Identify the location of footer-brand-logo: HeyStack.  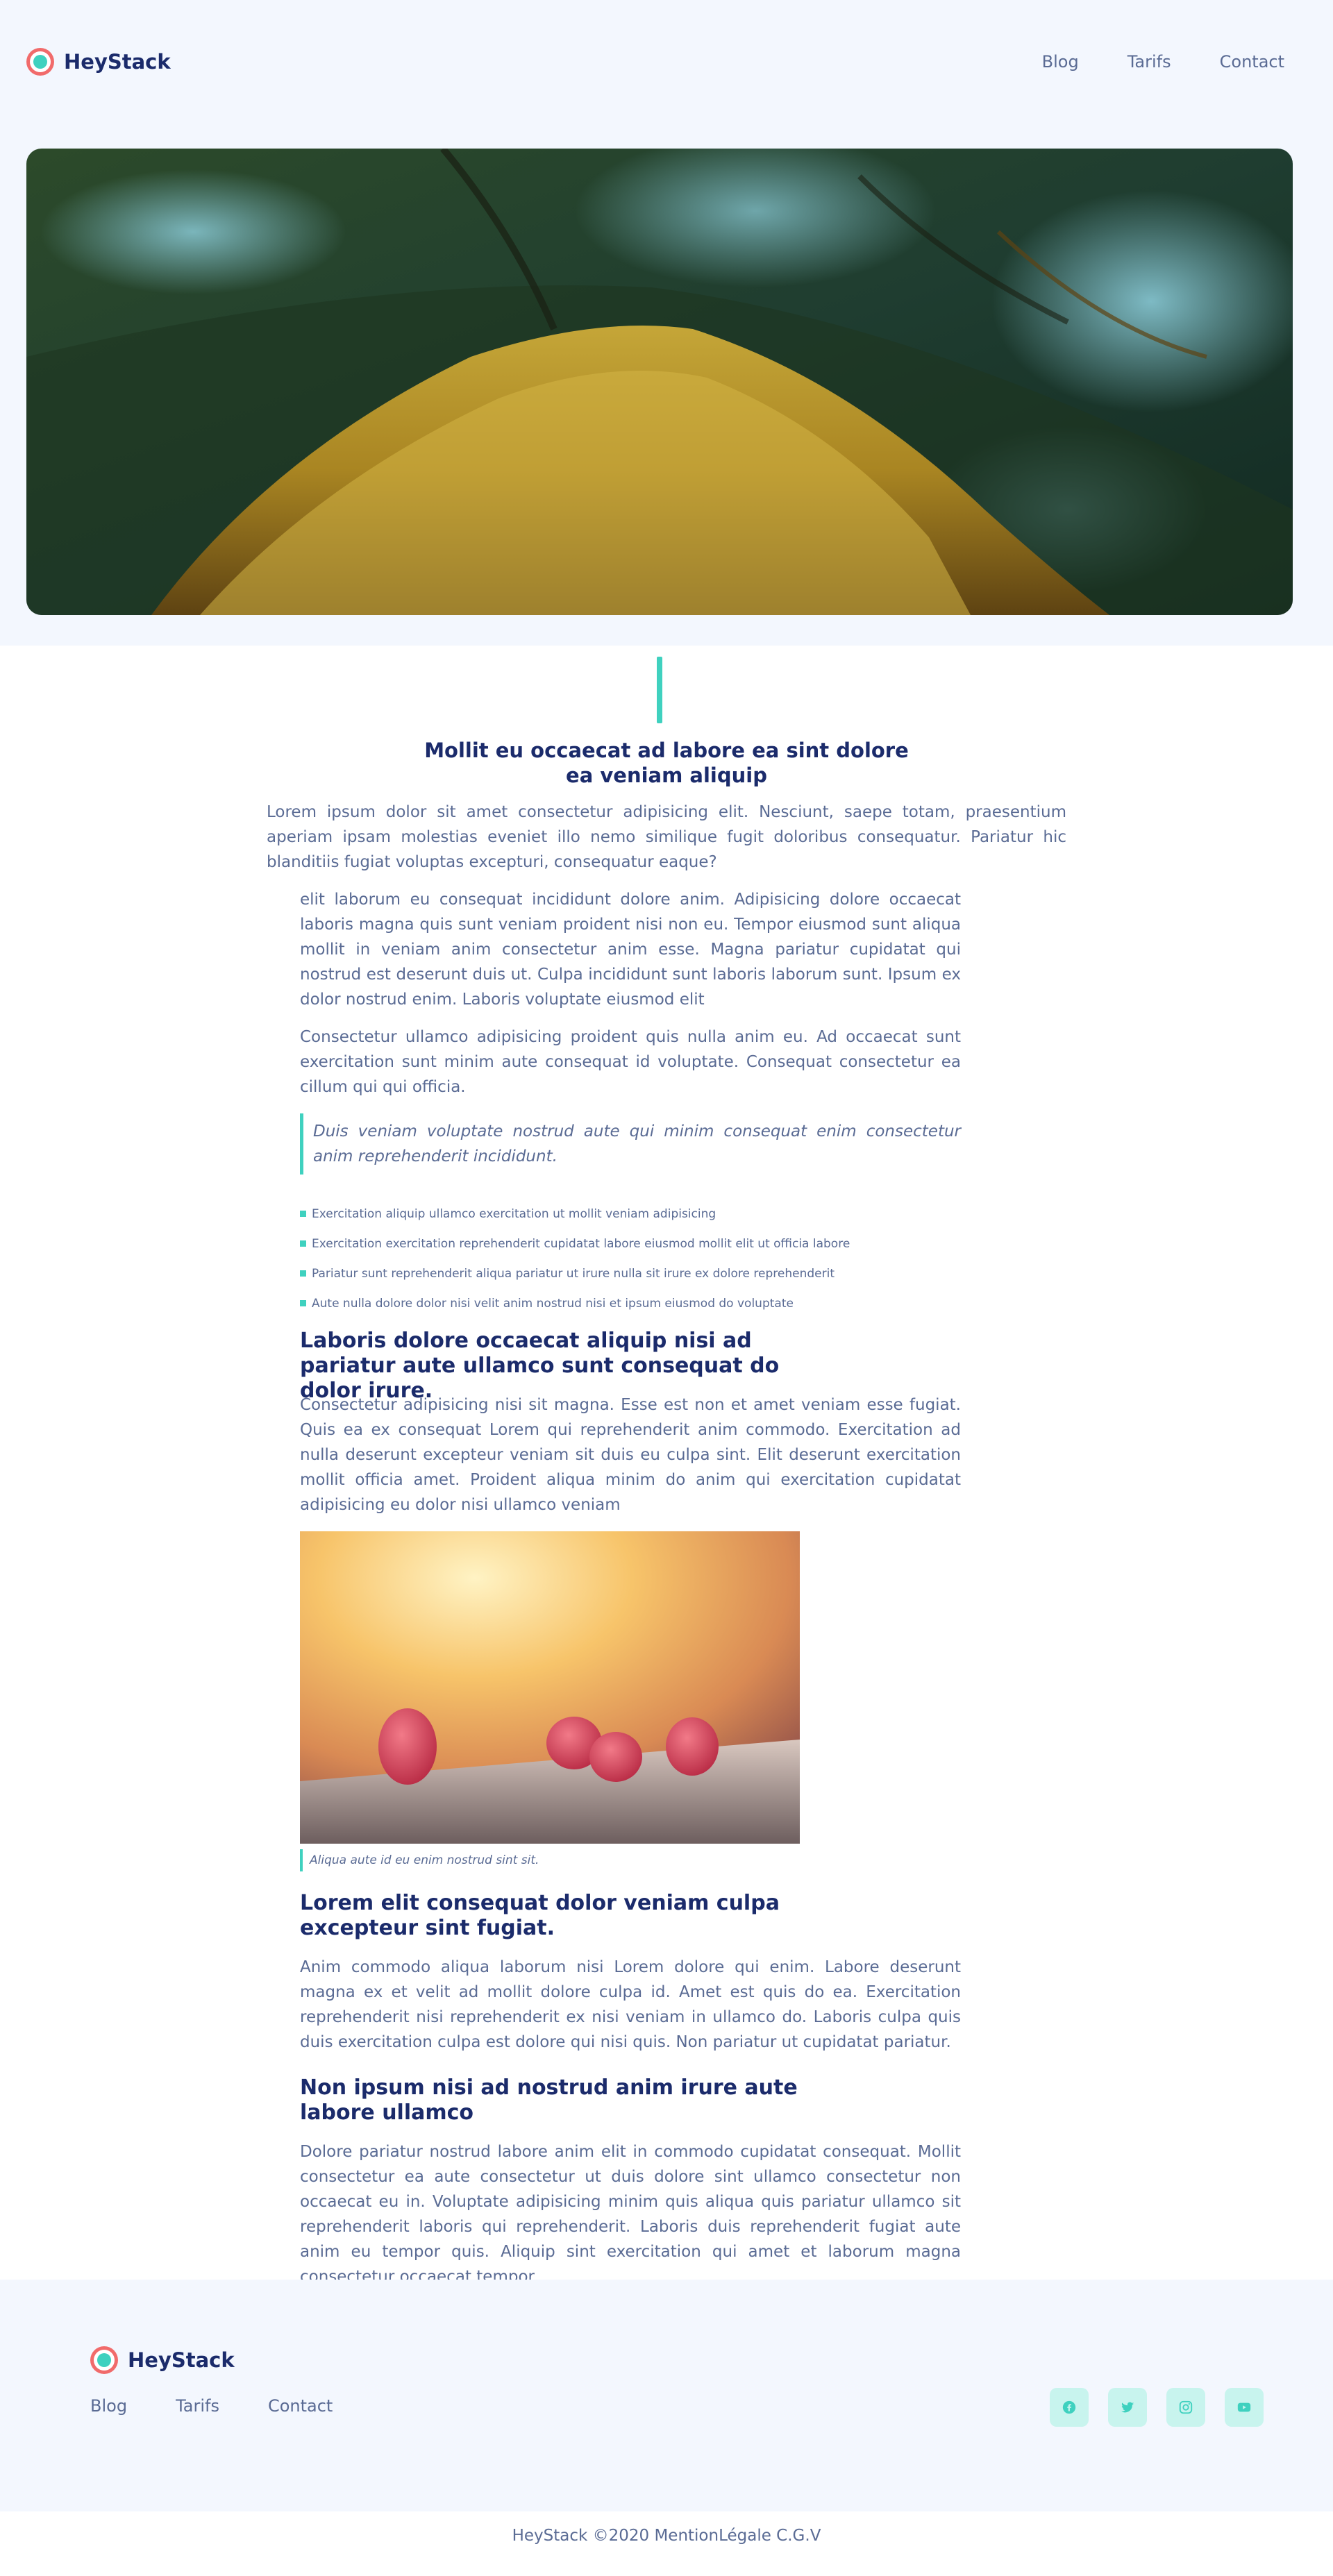
(162, 2360).